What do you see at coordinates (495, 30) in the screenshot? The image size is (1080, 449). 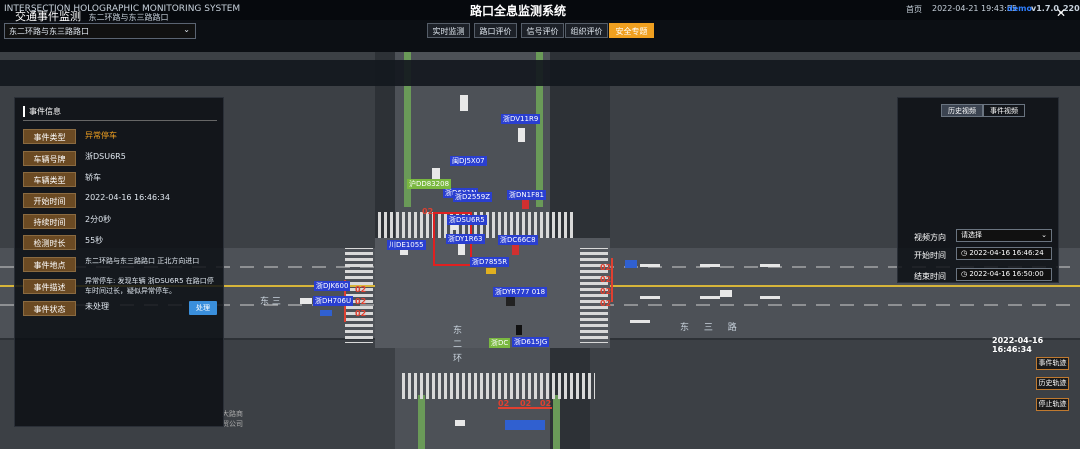 I see `tab-intersection-eval: 路口评价` at bounding box center [495, 30].